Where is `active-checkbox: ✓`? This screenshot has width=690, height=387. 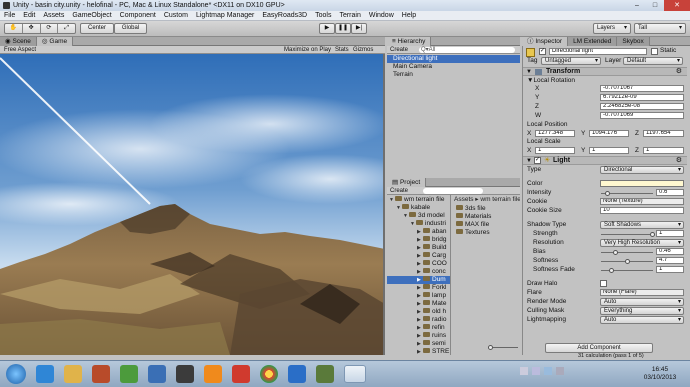 active-checkbox: ✓ is located at coordinates (542, 51).